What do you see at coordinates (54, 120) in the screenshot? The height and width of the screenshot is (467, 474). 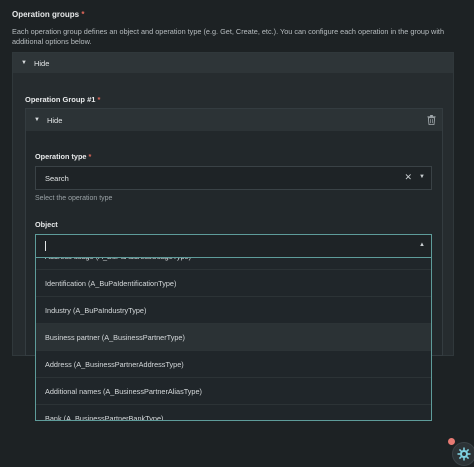 I see `group-hide-toggle-label: Hide` at bounding box center [54, 120].